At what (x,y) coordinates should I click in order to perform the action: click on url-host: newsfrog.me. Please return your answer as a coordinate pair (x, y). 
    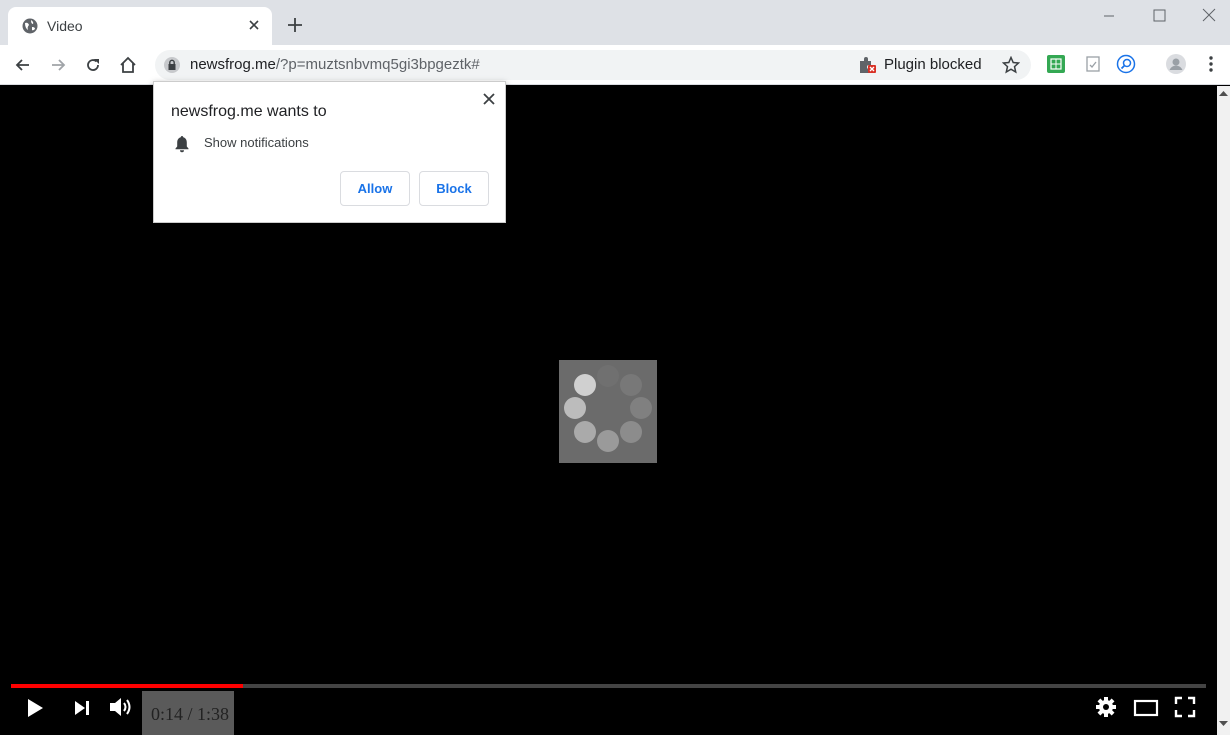
    Looking at the image, I should click on (233, 64).